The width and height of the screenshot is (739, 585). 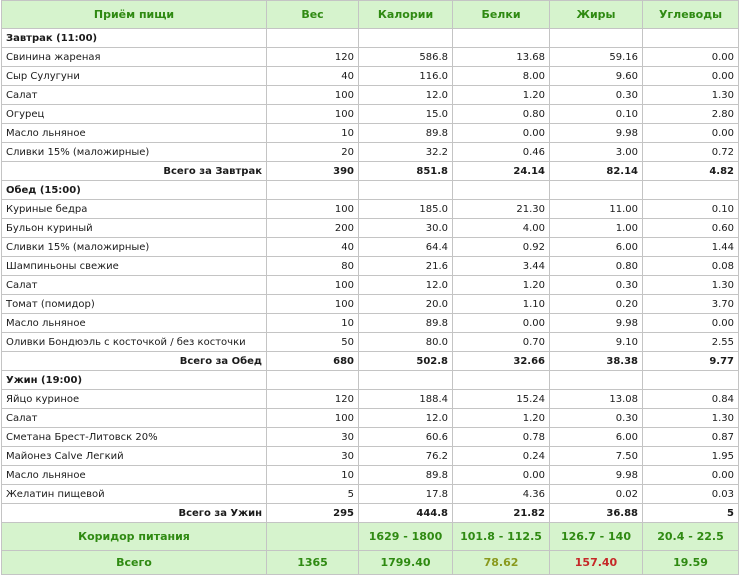 I want to click on cell-fat: 9.60, so click(x=596, y=76).